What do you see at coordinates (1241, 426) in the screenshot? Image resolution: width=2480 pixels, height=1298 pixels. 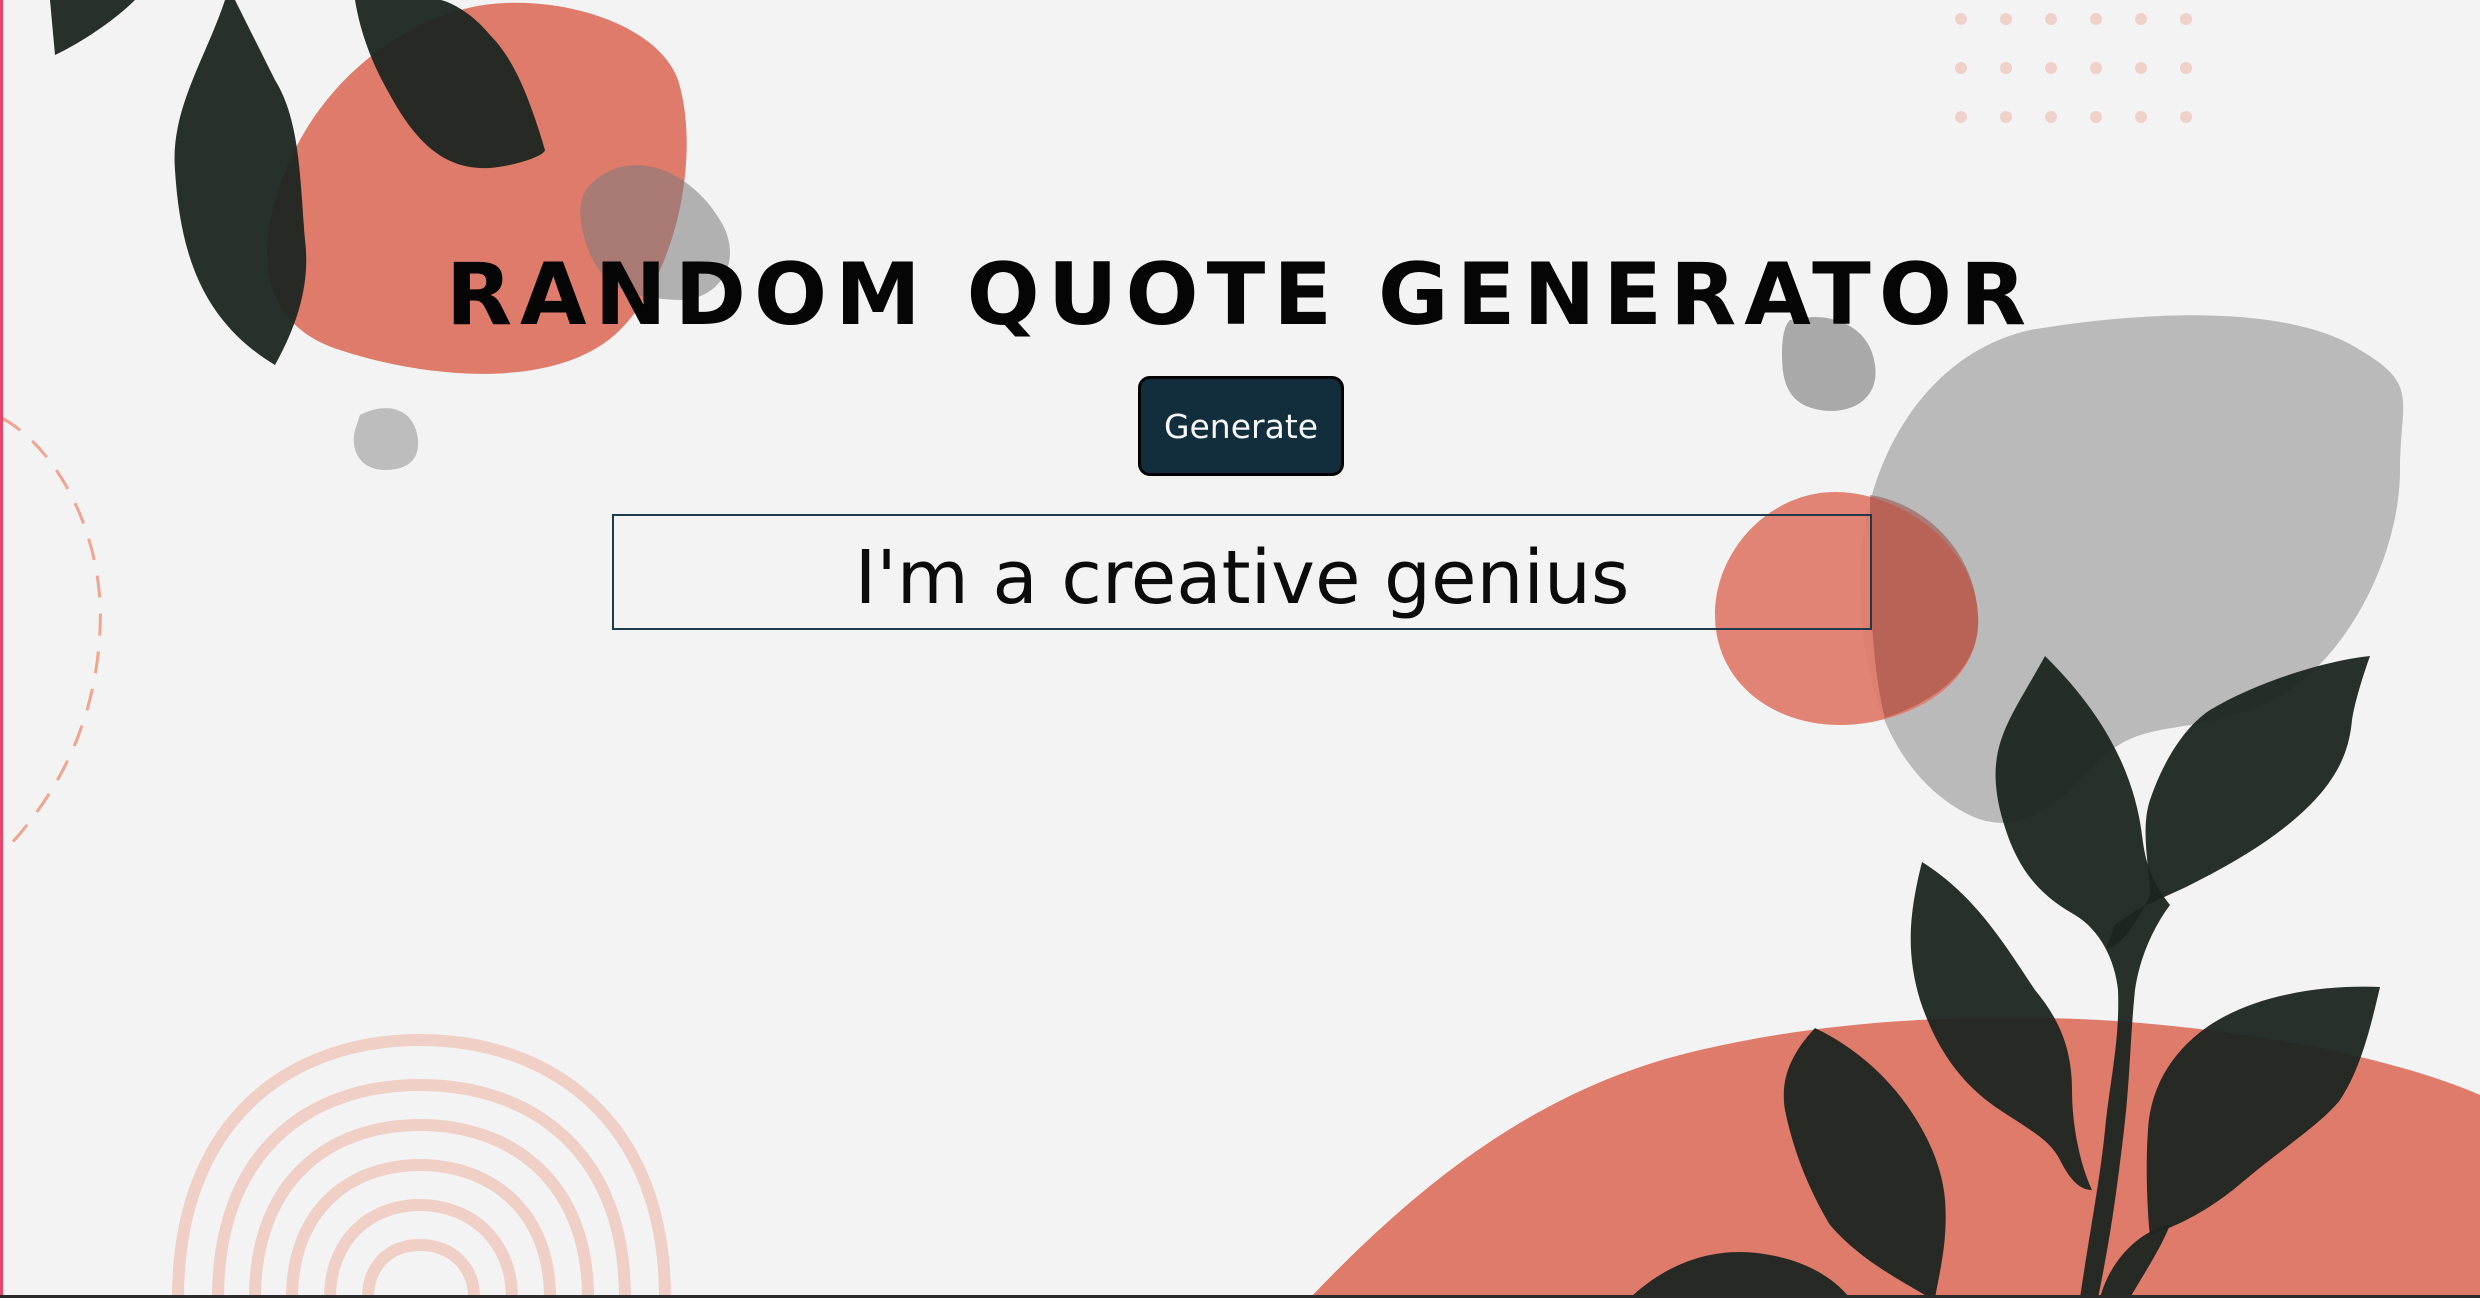 I see `generate-button: Generate` at bounding box center [1241, 426].